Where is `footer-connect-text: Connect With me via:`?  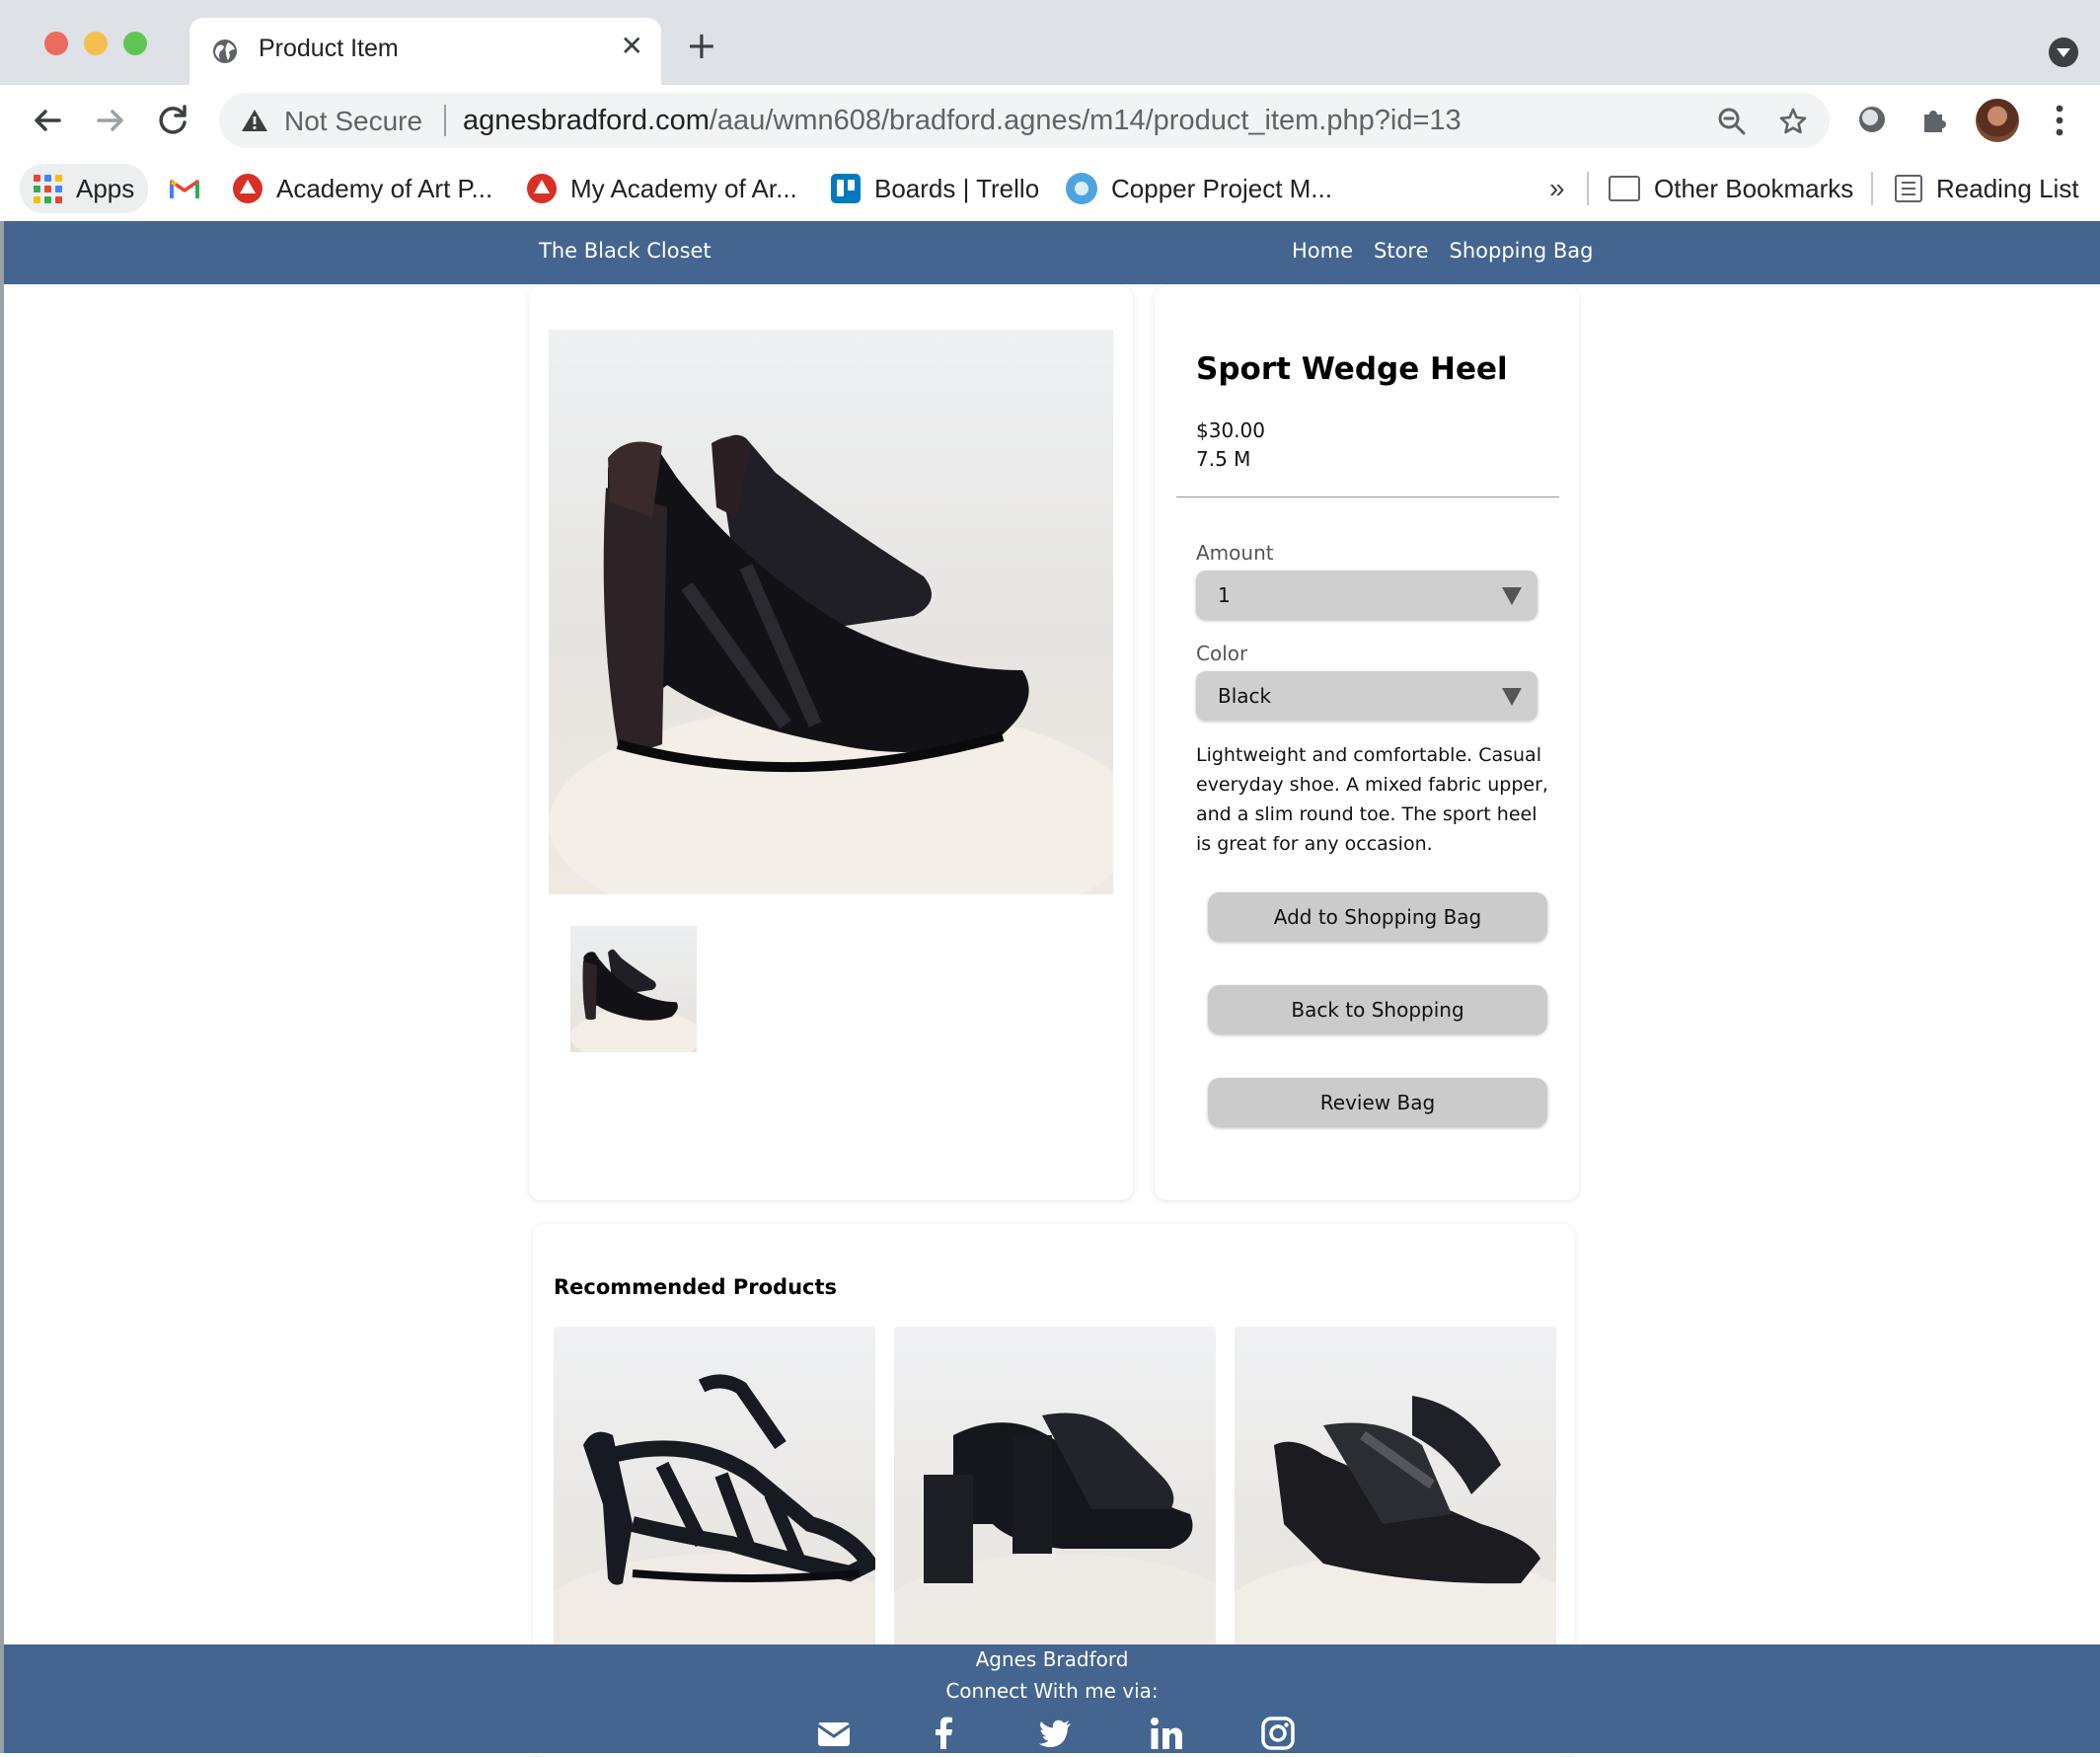 footer-connect-text: Connect With me via: is located at coordinates (1052, 1691).